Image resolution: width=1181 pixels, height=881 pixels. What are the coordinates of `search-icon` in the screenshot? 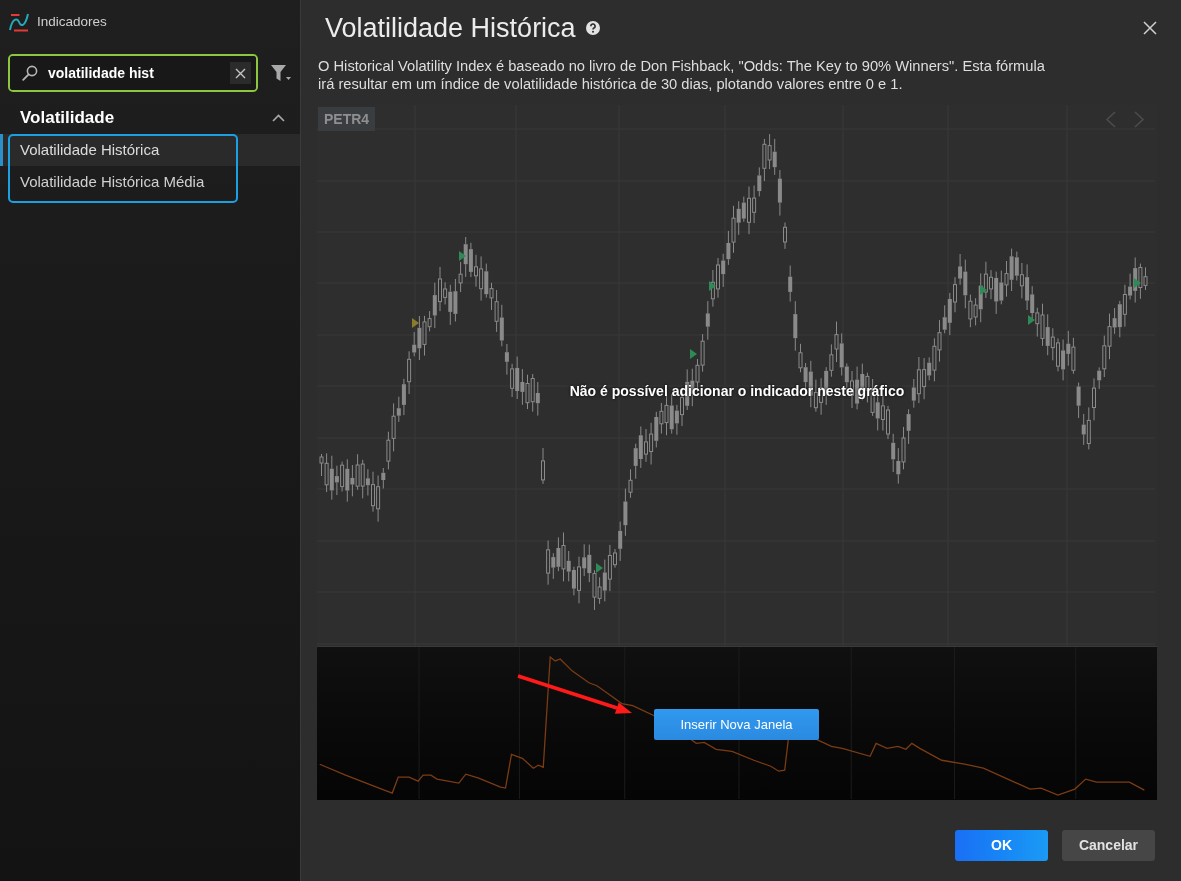 It's located at (30, 73).